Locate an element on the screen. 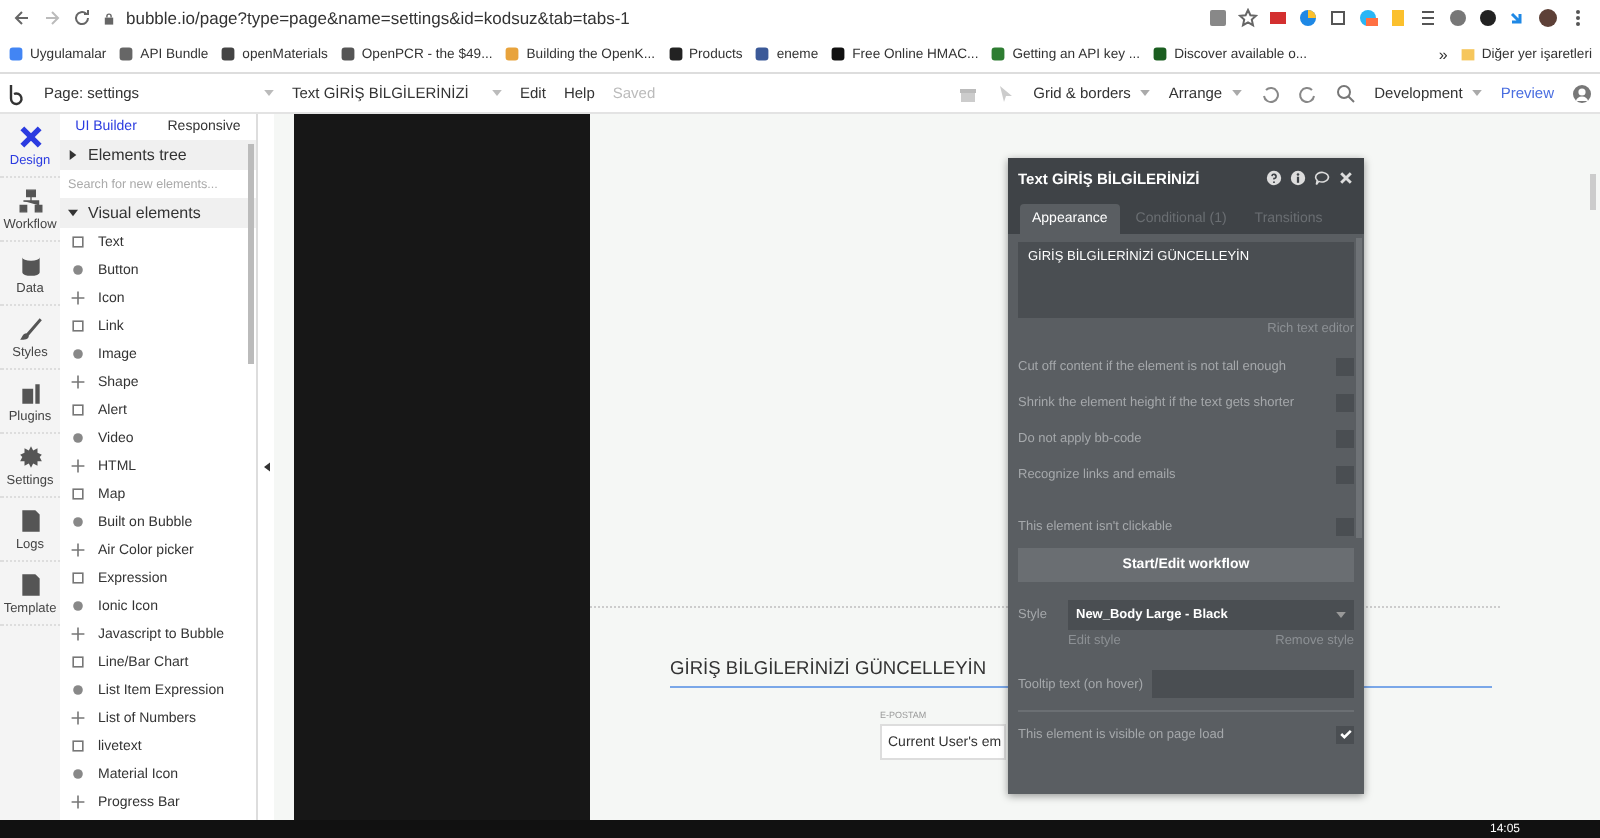 This screenshot has width=1600, height=838. bubble-logo is located at coordinates (17, 93).